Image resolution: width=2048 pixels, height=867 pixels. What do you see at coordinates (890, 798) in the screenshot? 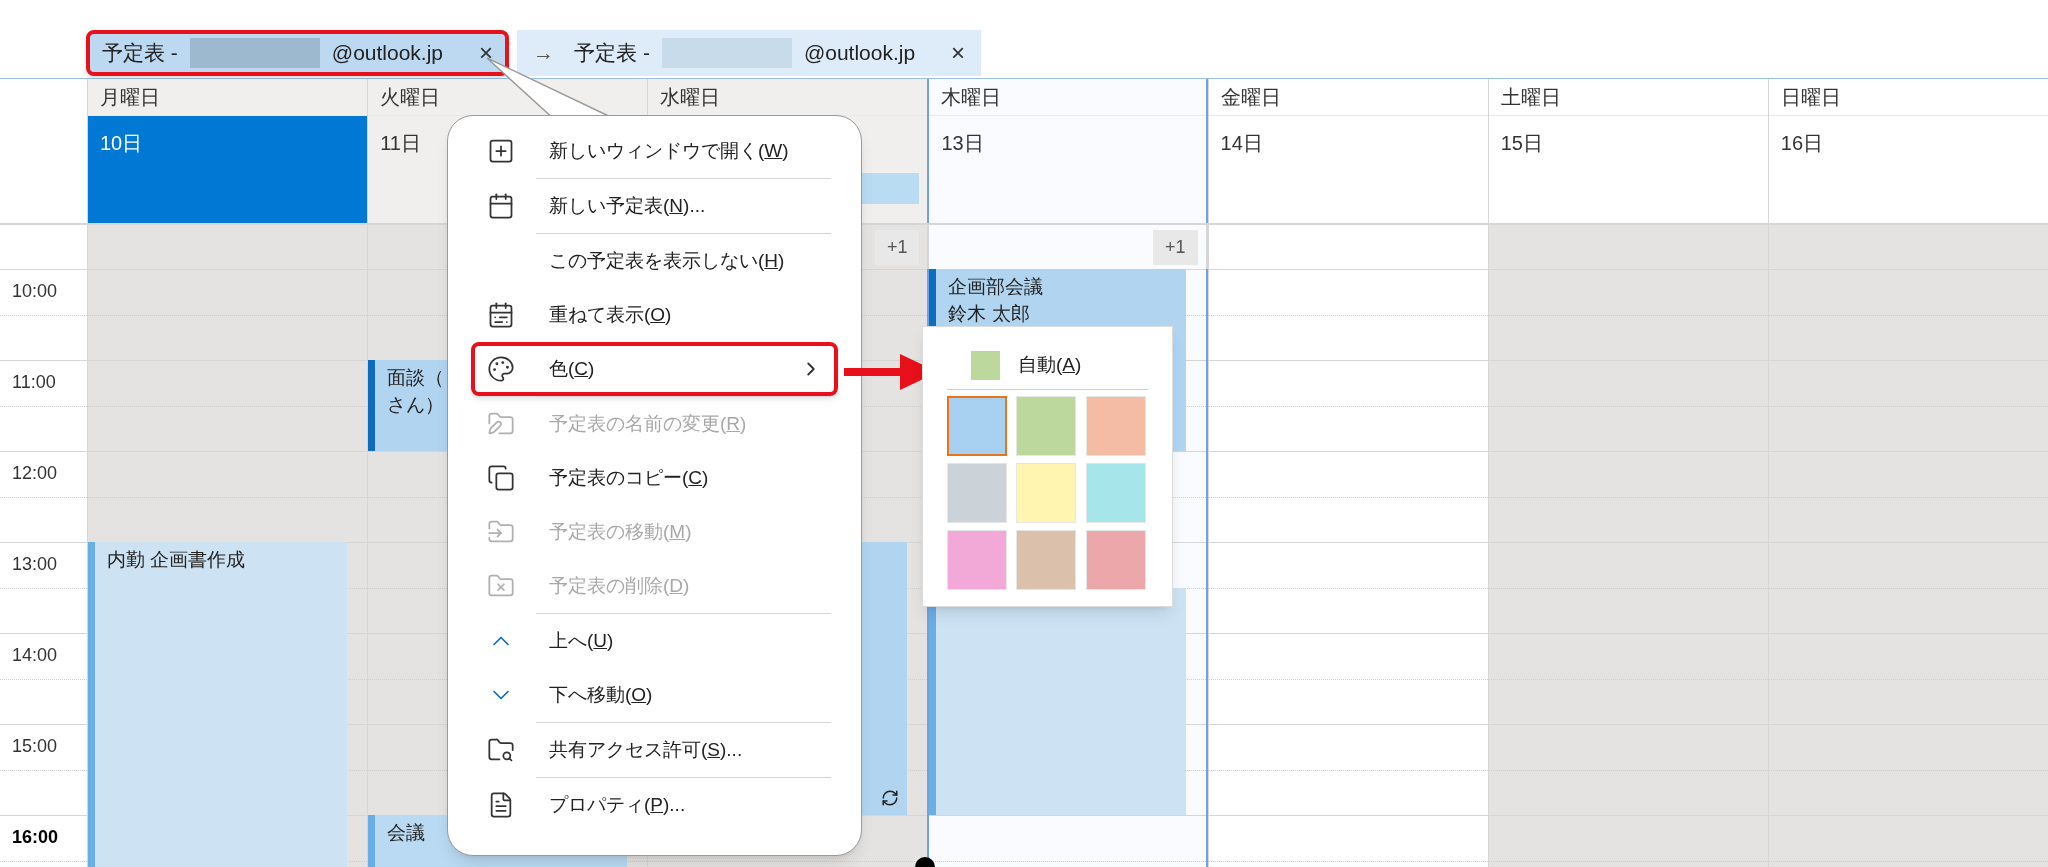
I see `recurring-icon` at bounding box center [890, 798].